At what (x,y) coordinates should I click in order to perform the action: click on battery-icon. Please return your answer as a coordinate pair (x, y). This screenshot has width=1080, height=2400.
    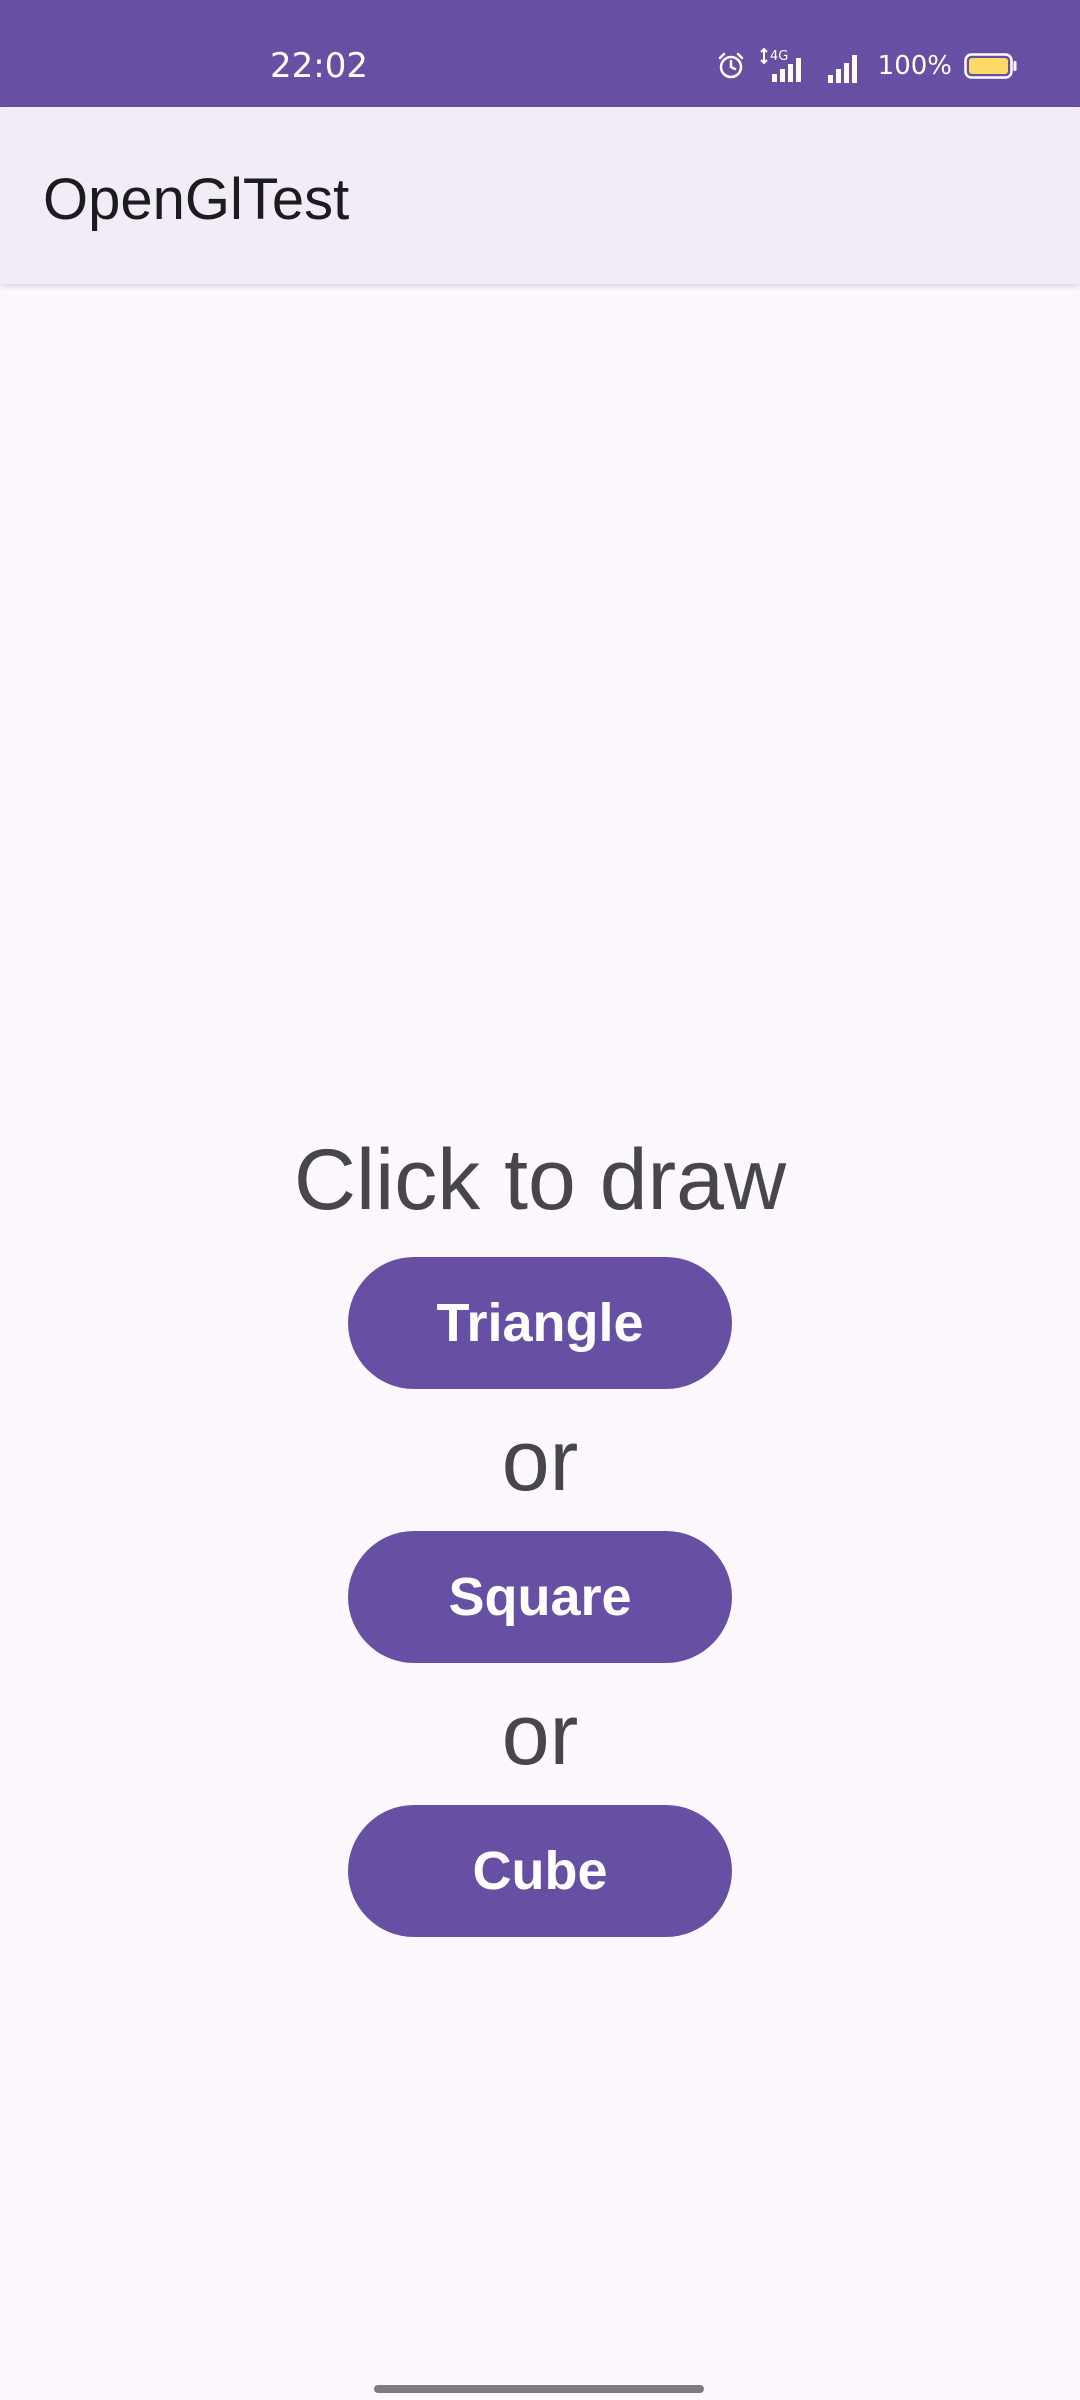
    Looking at the image, I should click on (990, 66).